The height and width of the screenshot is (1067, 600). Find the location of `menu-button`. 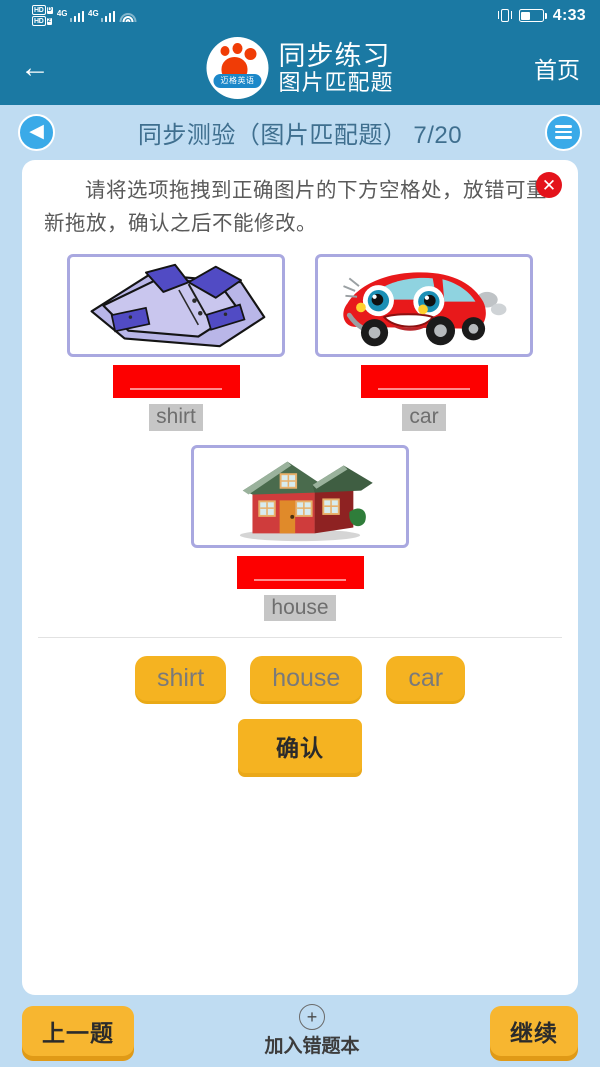

menu-button is located at coordinates (563, 132).